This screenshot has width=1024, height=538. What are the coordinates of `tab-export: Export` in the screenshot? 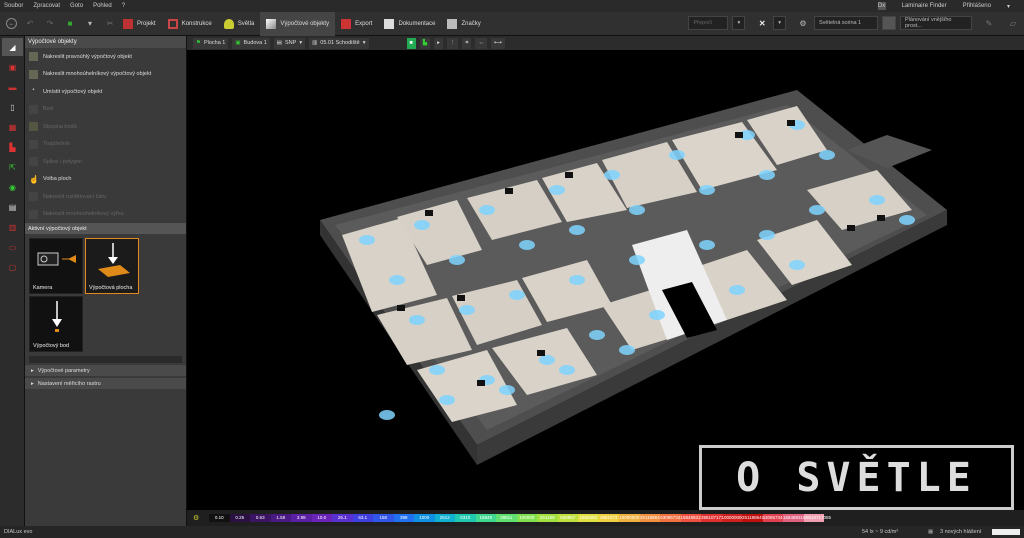 It's located at (356, 24).